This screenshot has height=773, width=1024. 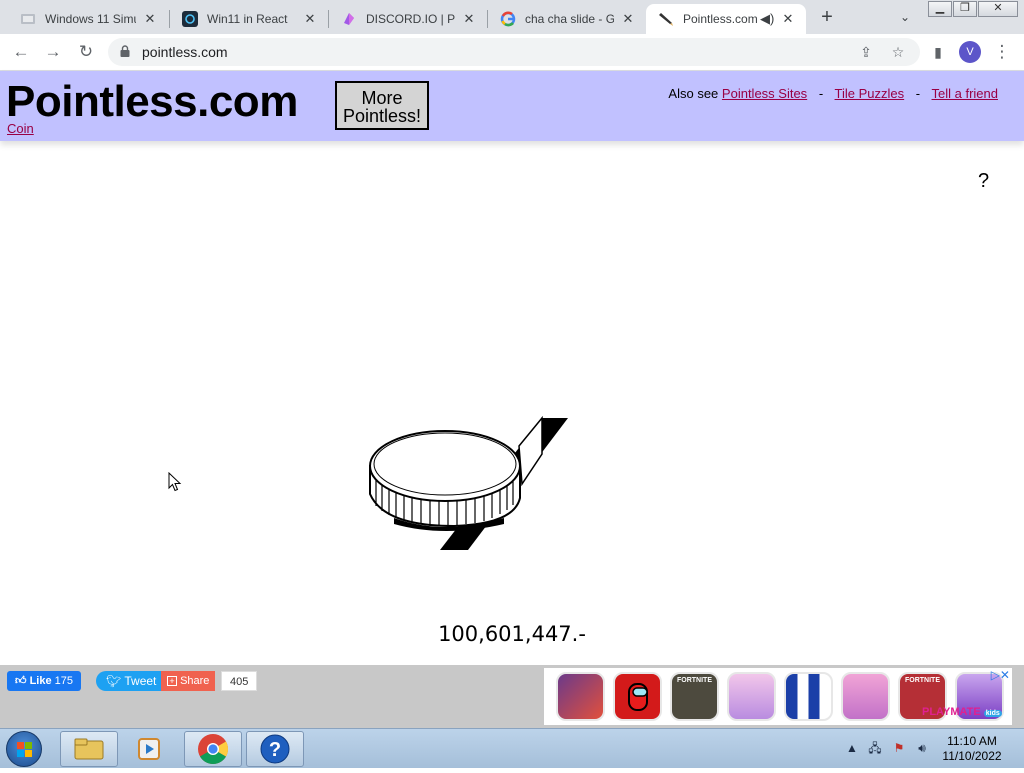 What do you see at coordinates (175, 482) in the screenshot?
I see `mouse-cursor-icon` at bounding box center [175, 482].